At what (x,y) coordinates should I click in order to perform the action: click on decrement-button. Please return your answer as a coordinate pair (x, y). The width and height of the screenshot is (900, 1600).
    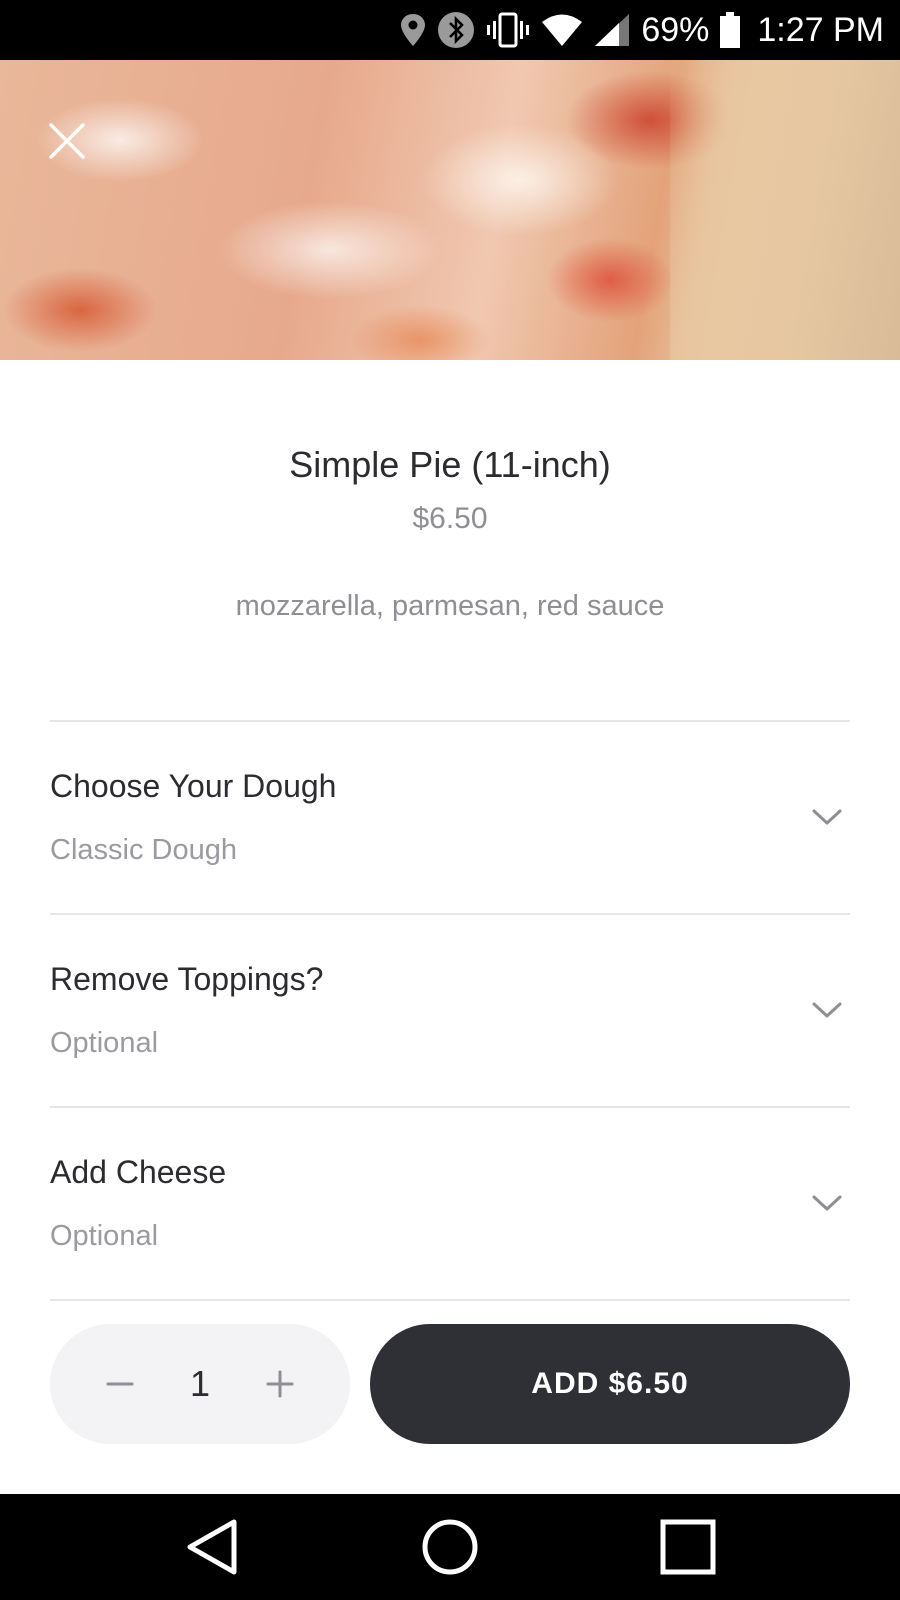
    Looking at the image, I should click on (120, 1384).